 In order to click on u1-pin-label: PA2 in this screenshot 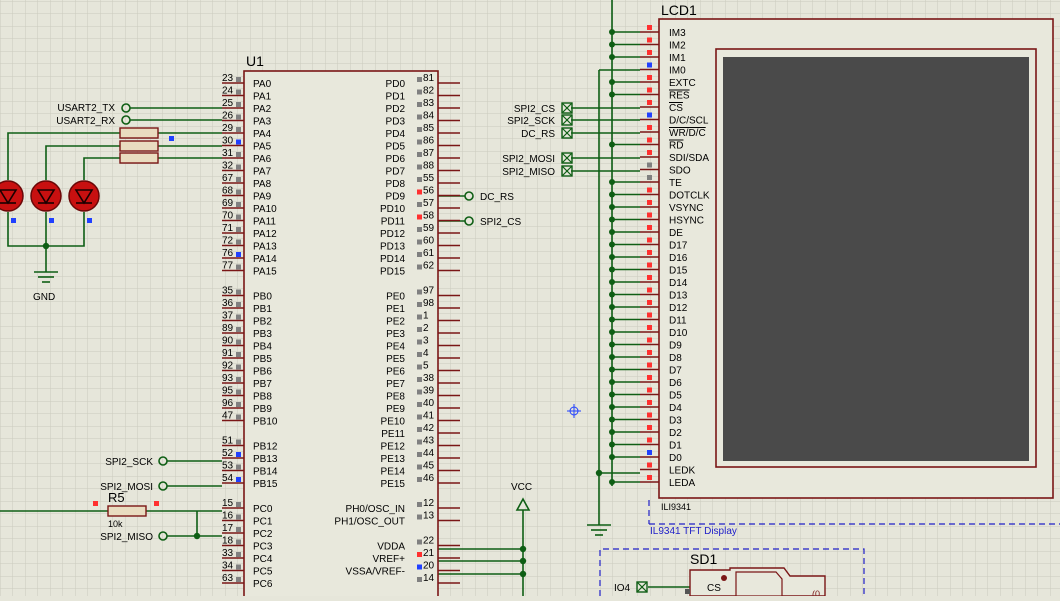, I will do `click(262, 109)`.